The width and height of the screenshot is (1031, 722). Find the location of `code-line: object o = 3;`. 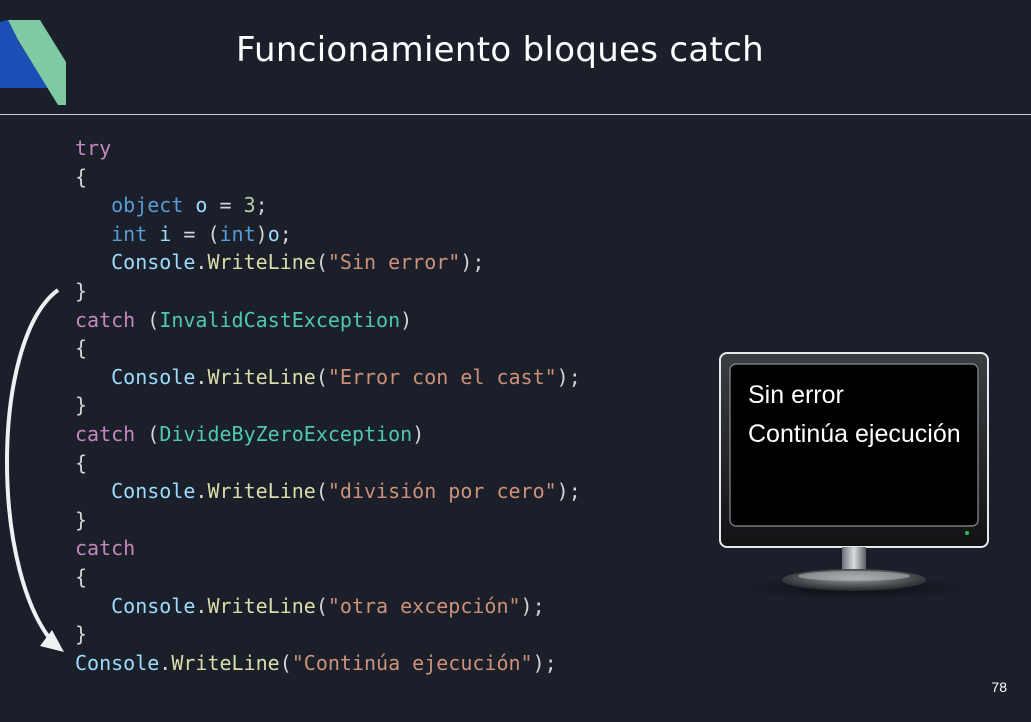

code-line: object o = 3; is located at coordinates (189, 205).